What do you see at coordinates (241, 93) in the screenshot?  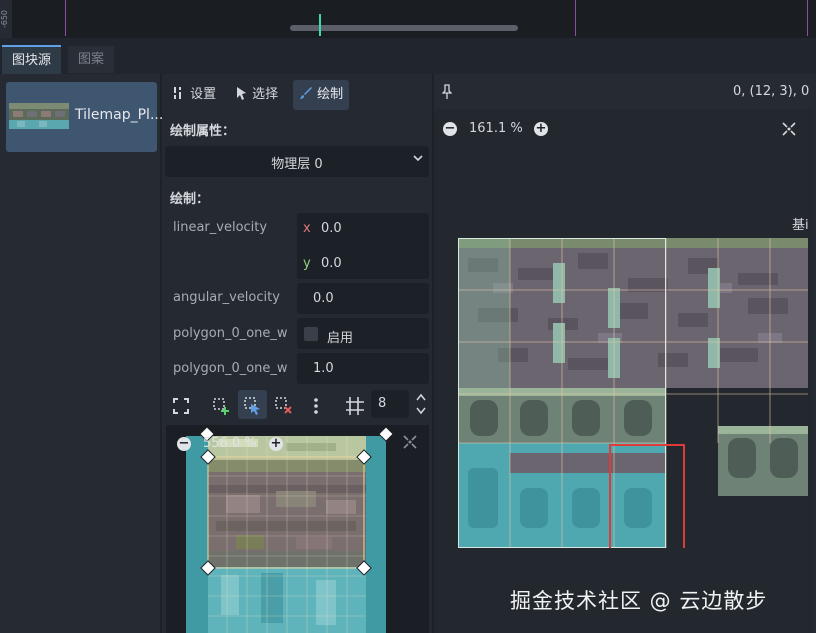 I see `cursor-icon` at bounding box center [241, 93].